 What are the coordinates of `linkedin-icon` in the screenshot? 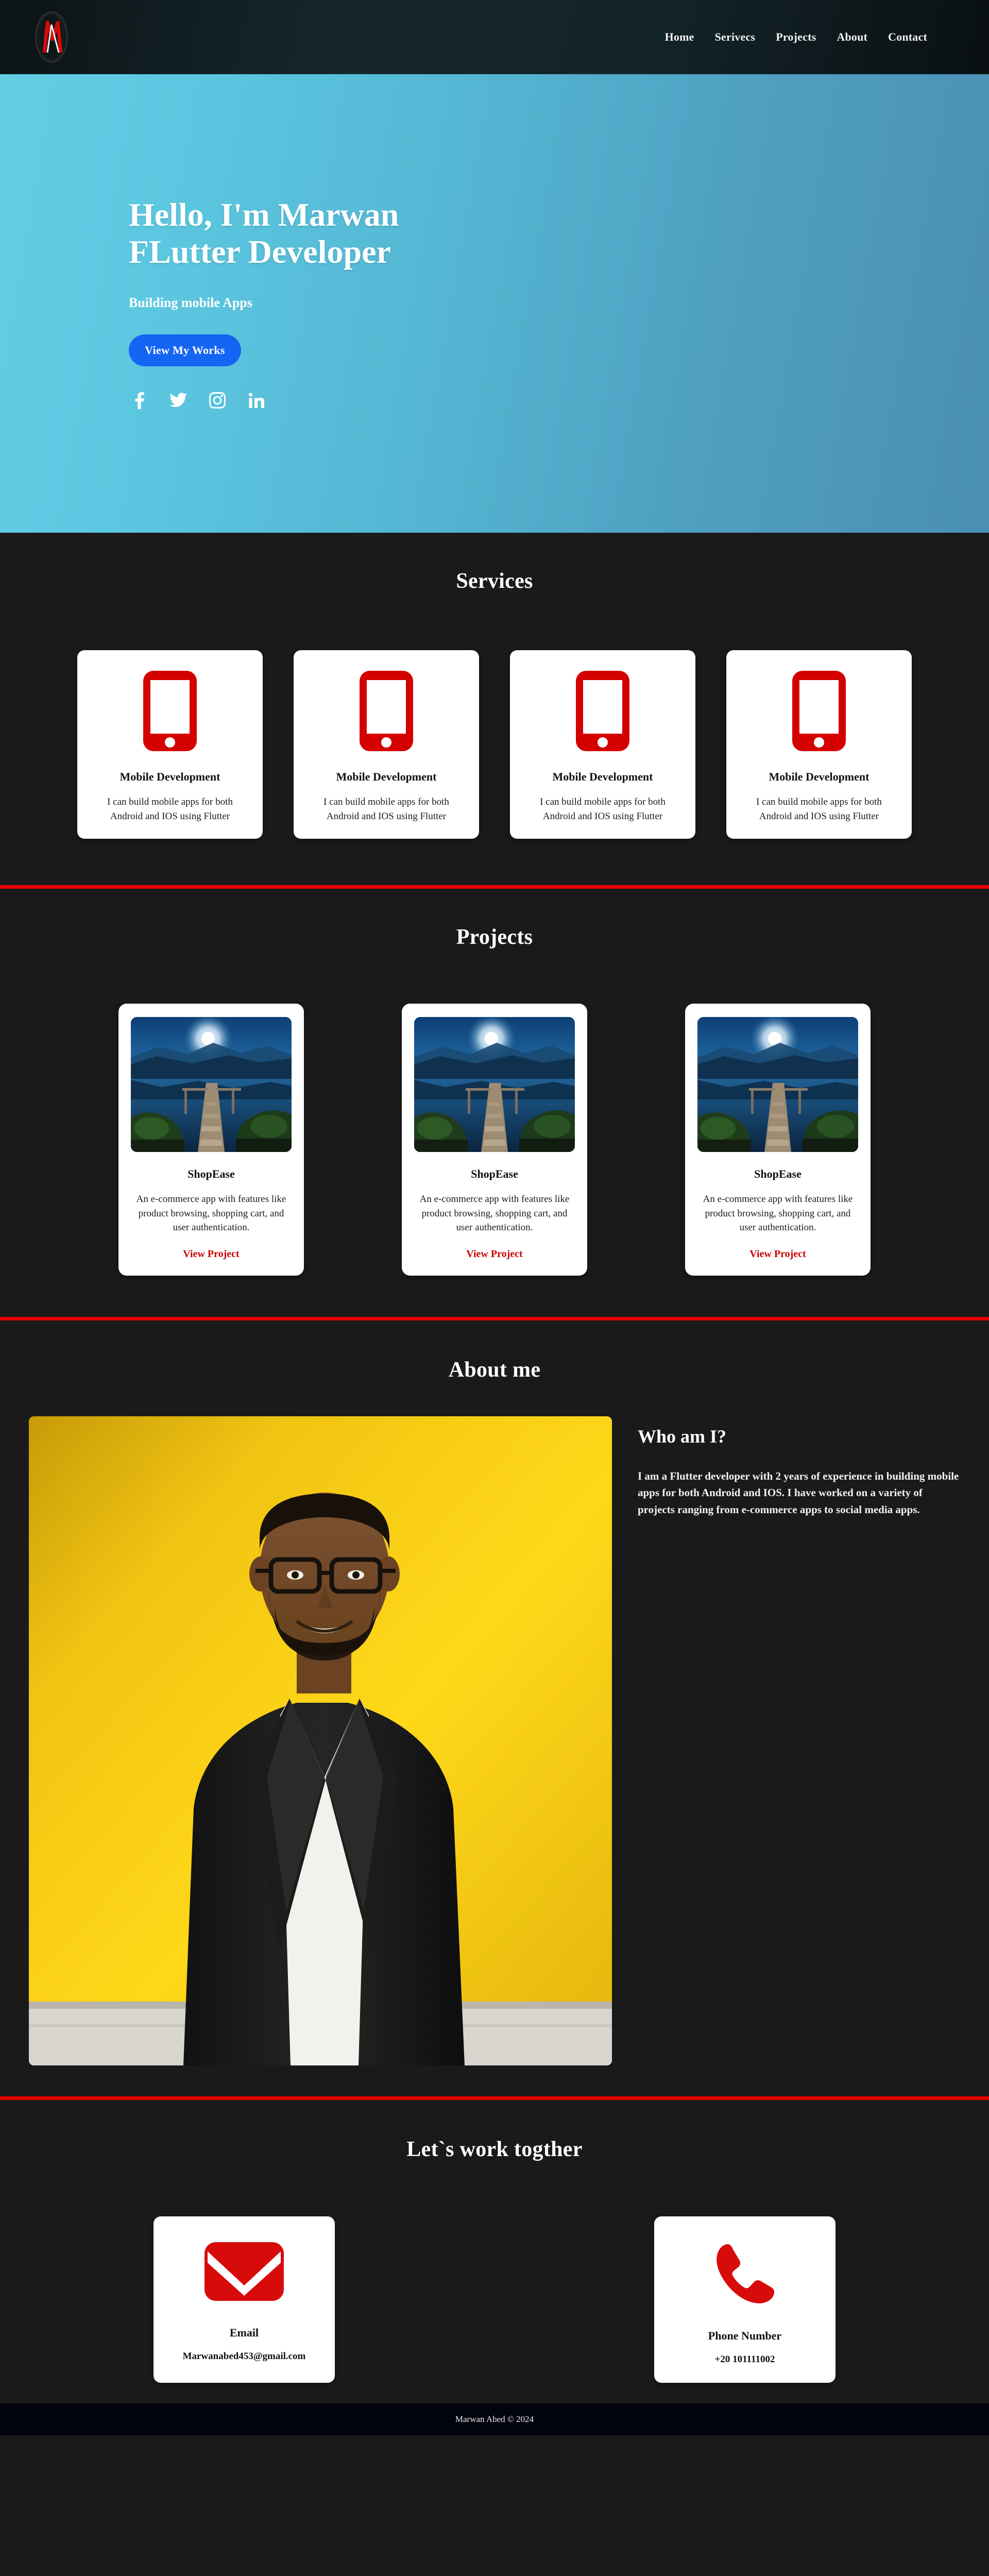 It's located at (256, 400).